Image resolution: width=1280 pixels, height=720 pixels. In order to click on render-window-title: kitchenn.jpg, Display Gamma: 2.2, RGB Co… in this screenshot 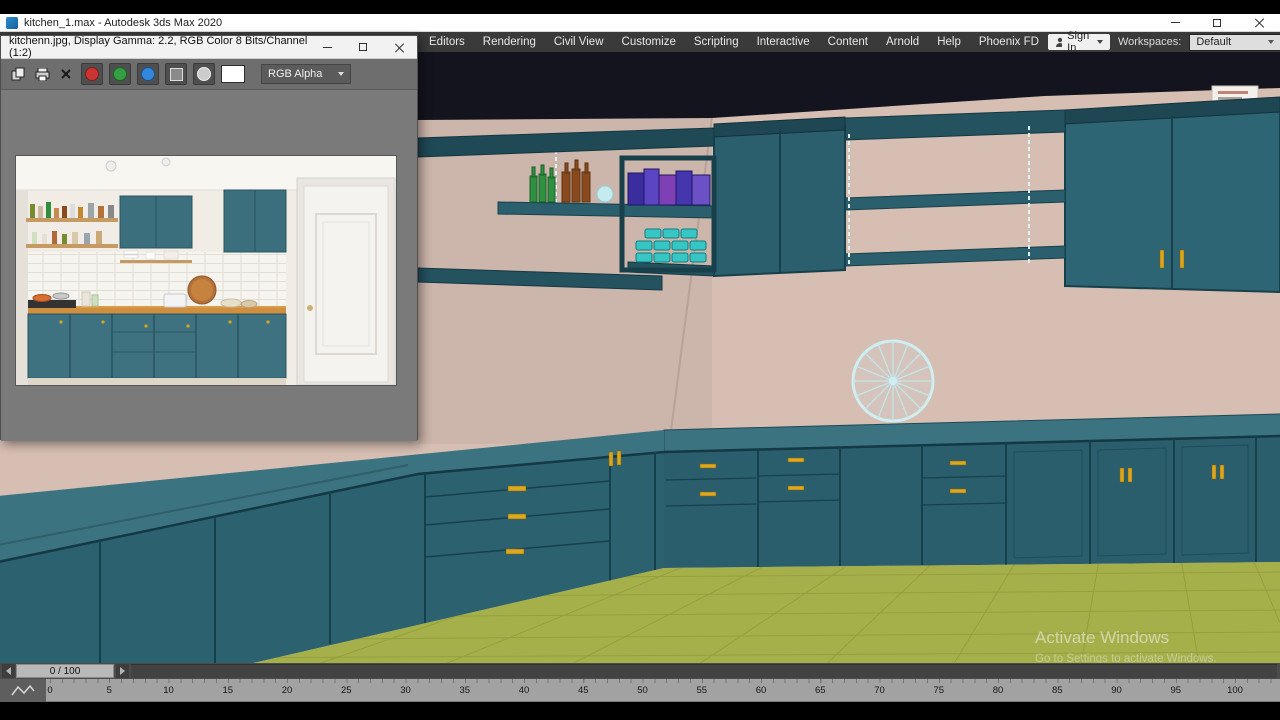, I will do `click(158, 47)`.